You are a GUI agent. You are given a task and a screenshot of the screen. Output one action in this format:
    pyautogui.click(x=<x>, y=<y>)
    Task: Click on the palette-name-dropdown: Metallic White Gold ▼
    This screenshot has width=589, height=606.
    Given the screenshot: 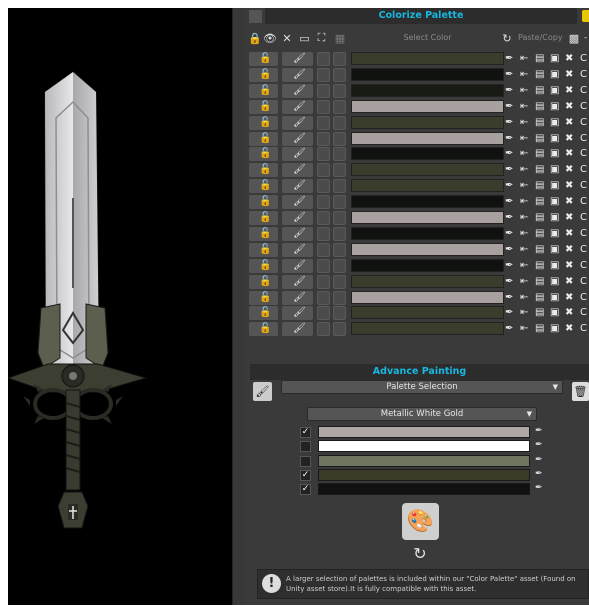 What is the action you would take?
    pyautogui.click(x=422, y=414)
    